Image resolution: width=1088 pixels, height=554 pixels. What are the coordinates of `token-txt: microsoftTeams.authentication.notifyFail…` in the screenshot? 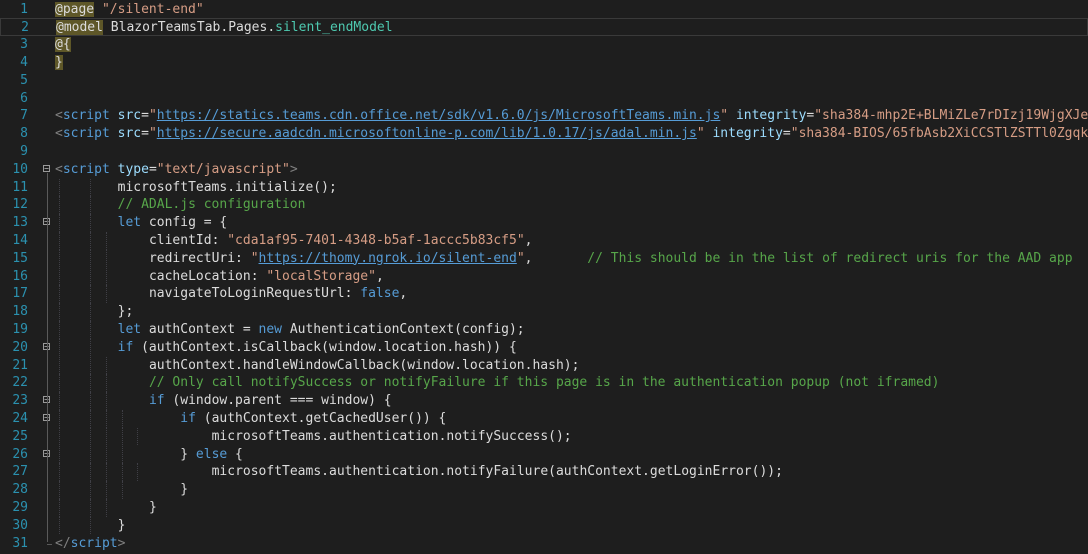 It's located at (497, 472).